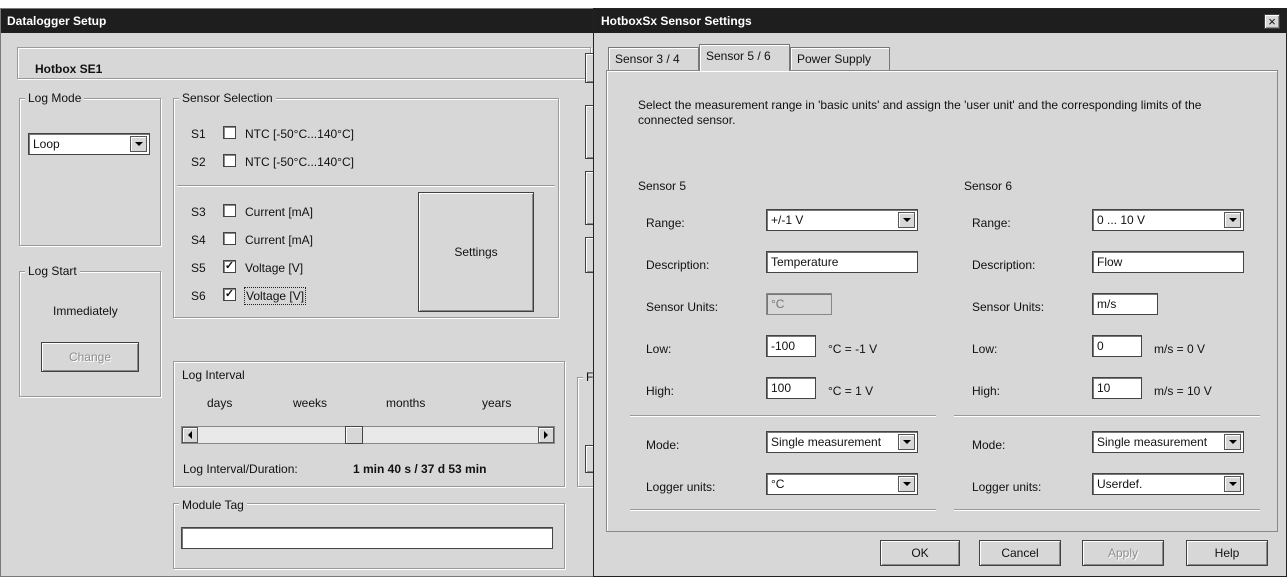  Describe the element at coordinates (274, 268) in the screenshot. I see `sensor-label-s5: Voltage [V]` at that location.